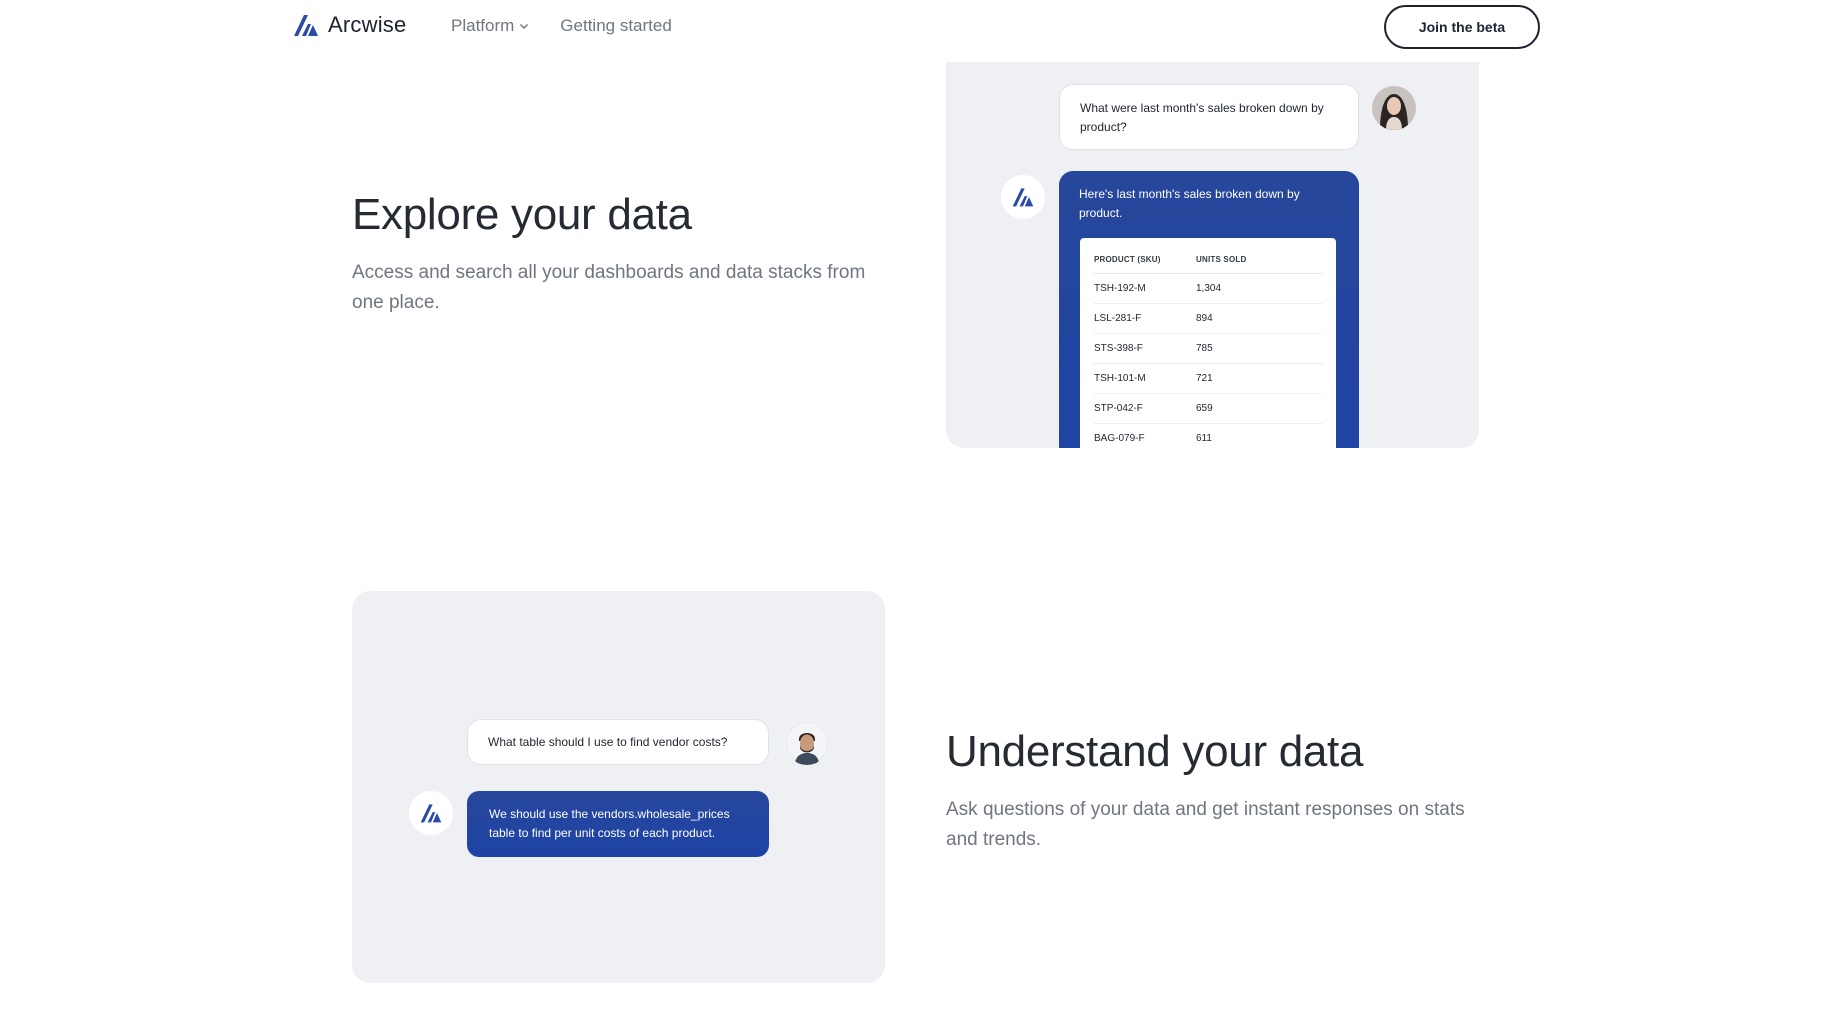  I want to click on table-cell-sku: STS-398-F, so click(1118, 348).